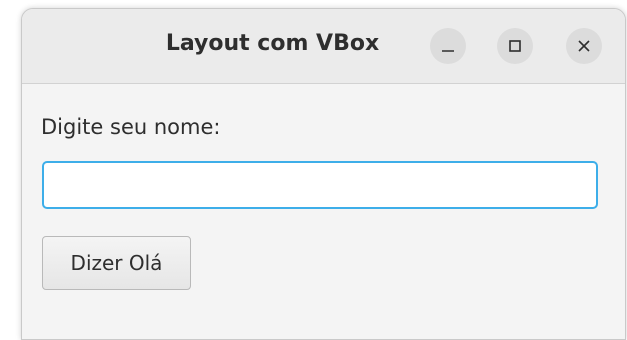 The height and width of the screenshot is (340, 627). I want to click on name-input, so click(320, 185).